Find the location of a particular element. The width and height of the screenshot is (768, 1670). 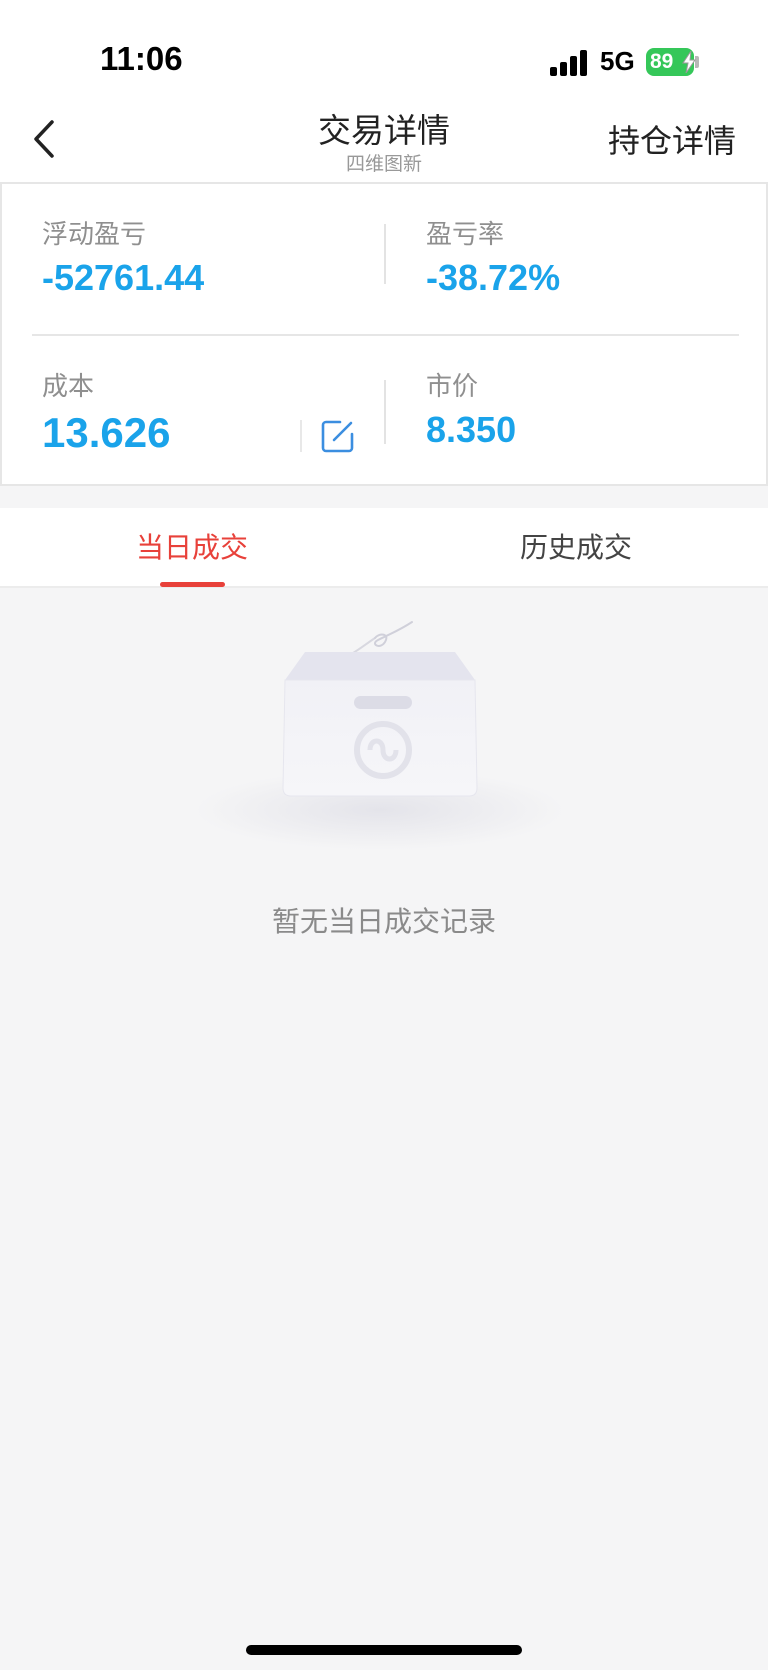

position-detail-link: 持仓详情 is located at coordinates (672, 139).